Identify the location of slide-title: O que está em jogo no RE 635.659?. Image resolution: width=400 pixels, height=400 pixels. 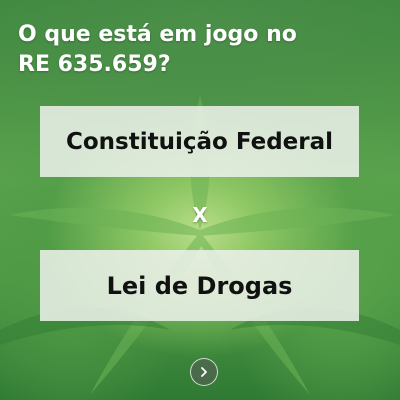
(157, 49).